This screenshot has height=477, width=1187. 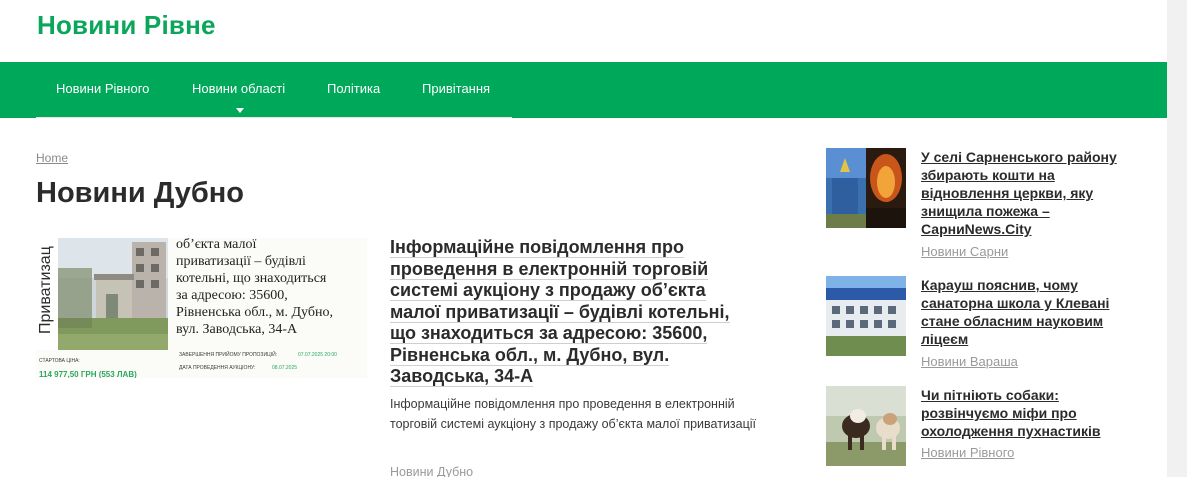 I want to click on svg-text: 114 977,50 ГРН (553 ЛАВ), so click(x=88, y=374).